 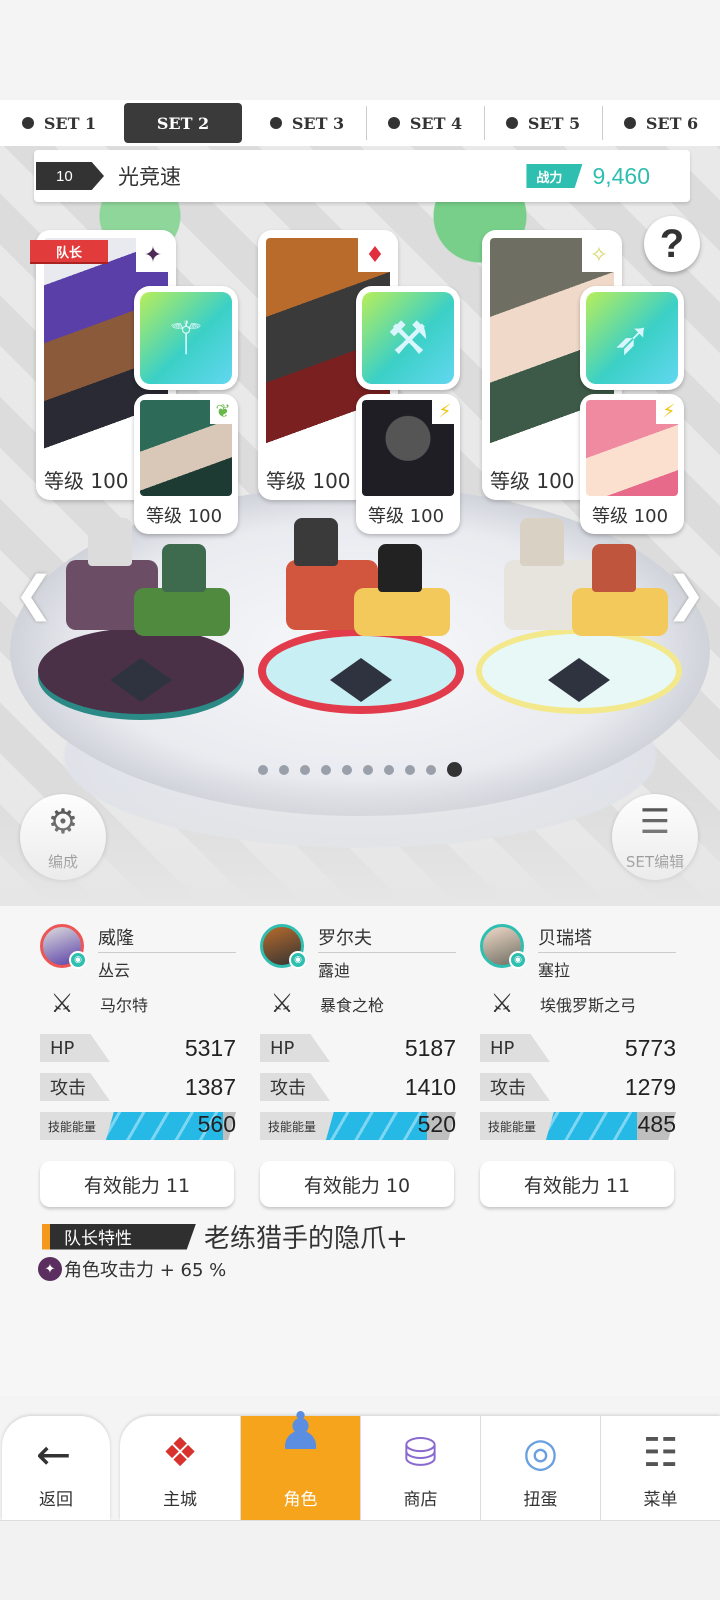 What do you see at coordinates (518, 960) in the screenshot?
I see `sub-avatar-icon: ◉` at bounding box center [518, 960].